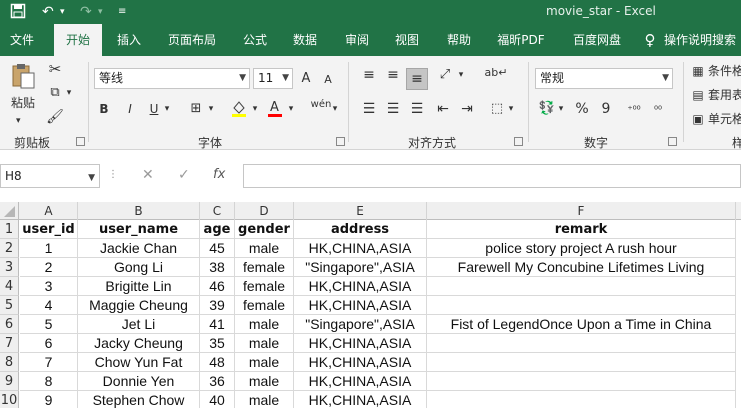 The width and height of the screenshot is (741, 408). What do you see at coordinates (239, 108) in the screenshot?
I see `fill-color-icon` at bounding box center [239, 108].